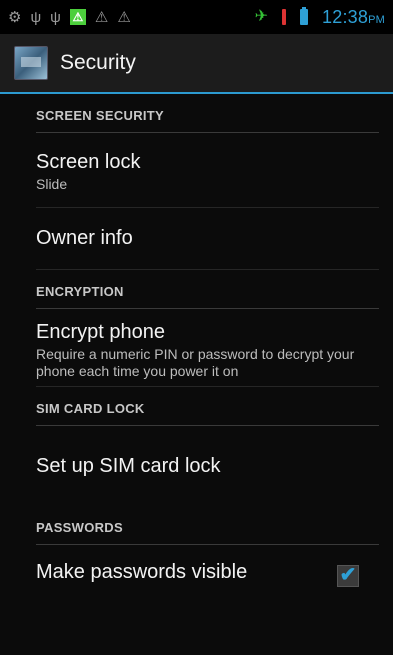 This screenshot has width=393, height=655. Describe the element at coordinates (98, 62) in the screenshot. I see `page-title: Security` at that location.